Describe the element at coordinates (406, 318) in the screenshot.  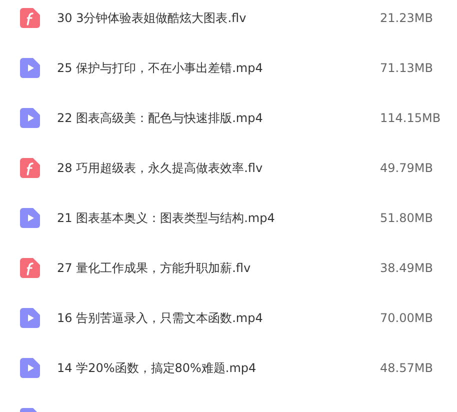
I see `file-size: 70.00MB` at that location.